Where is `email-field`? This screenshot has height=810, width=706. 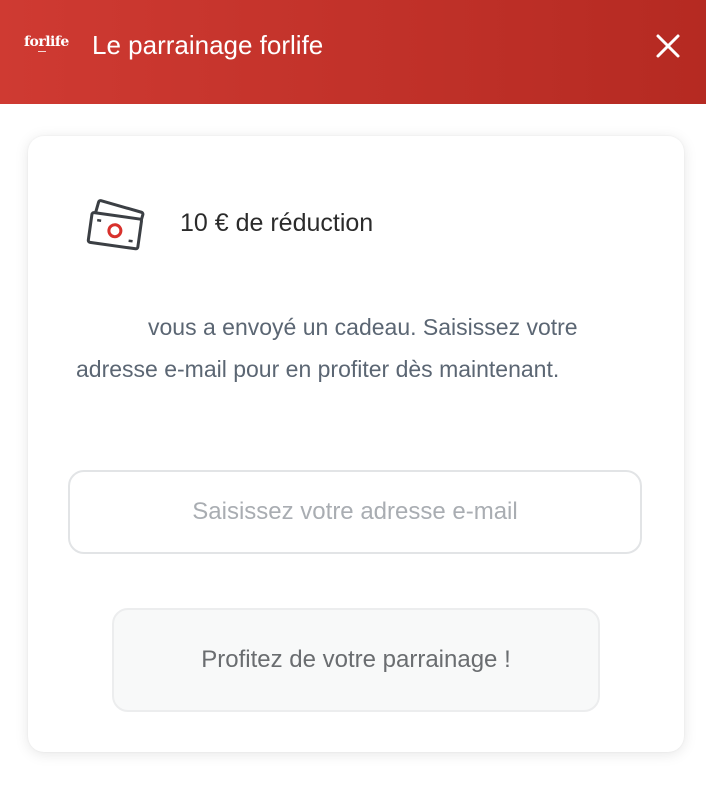 email-field is located at coordinates (355, 512).